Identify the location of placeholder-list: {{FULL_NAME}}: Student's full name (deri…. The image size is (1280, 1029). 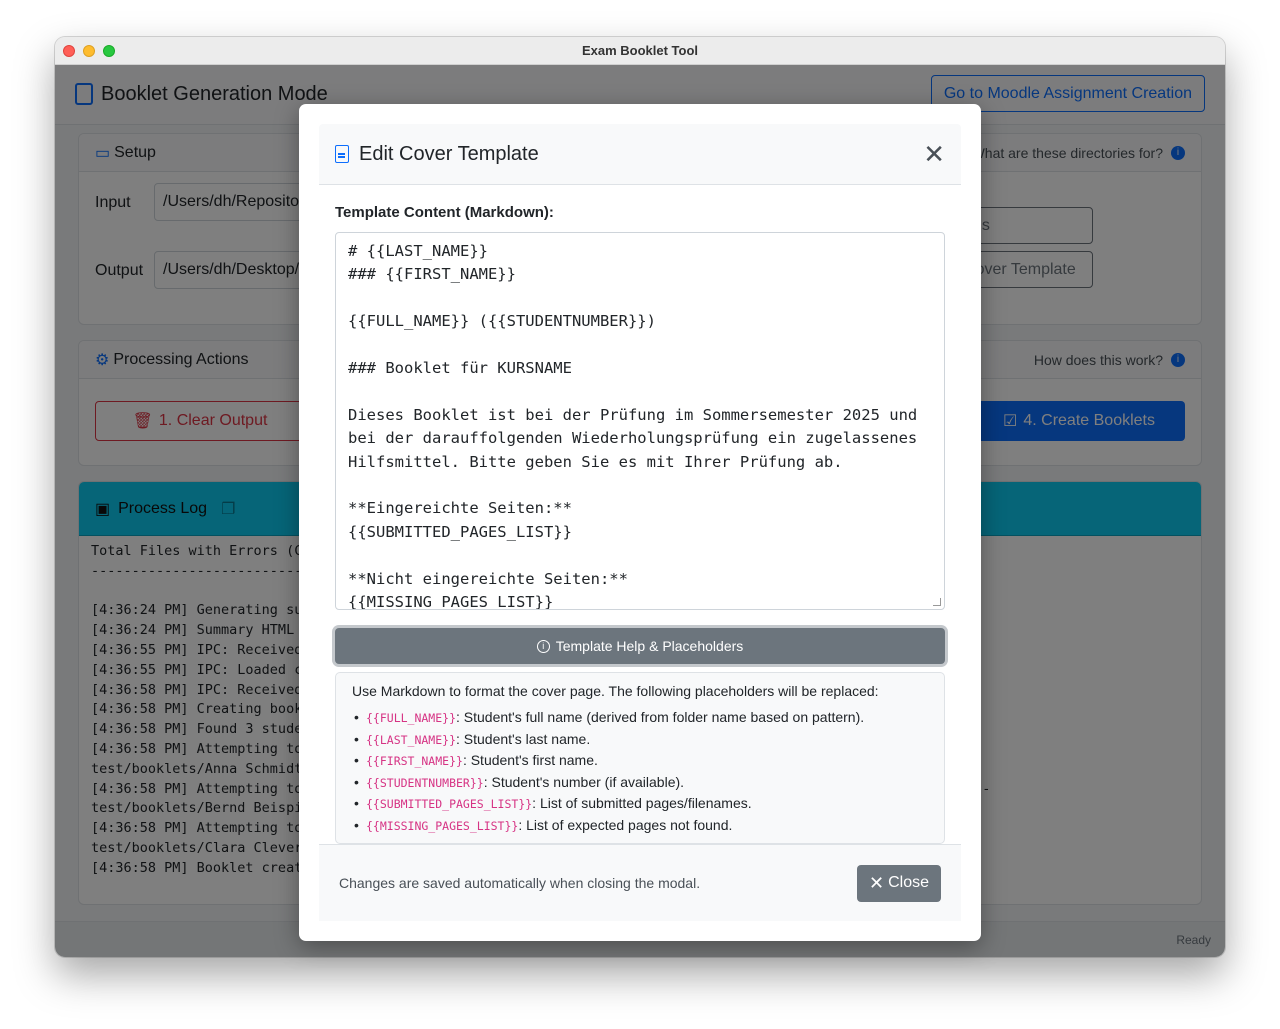
(640, 771).